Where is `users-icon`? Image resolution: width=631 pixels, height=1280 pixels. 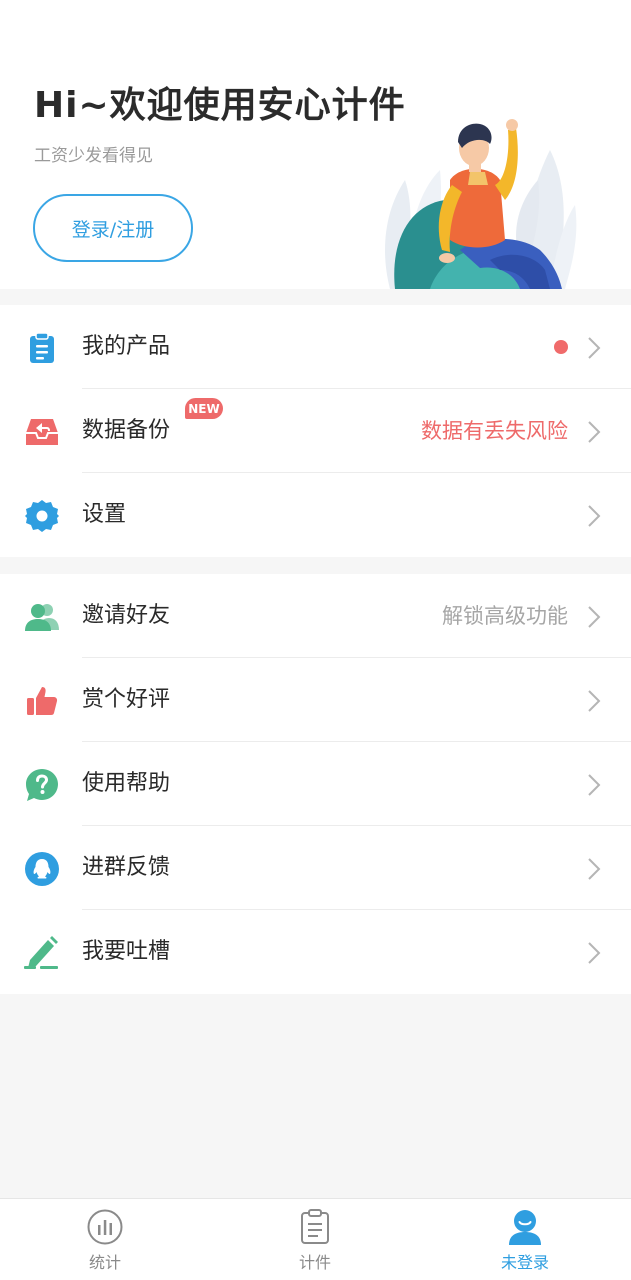 users-icon is located at coordinates (42, 617).